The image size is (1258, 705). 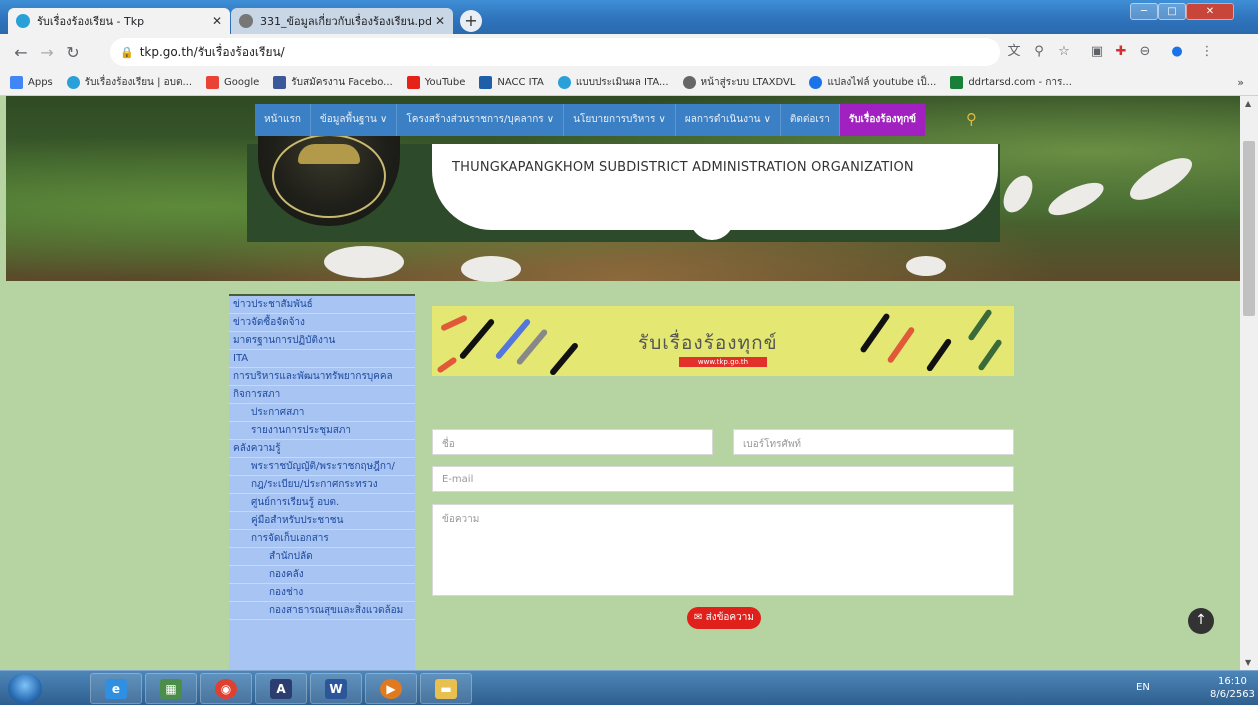 What do you see at coordinates (1249, 228) in the screenshot?
I see `scrollbar-thumb` at bounding box center [1249, 228].